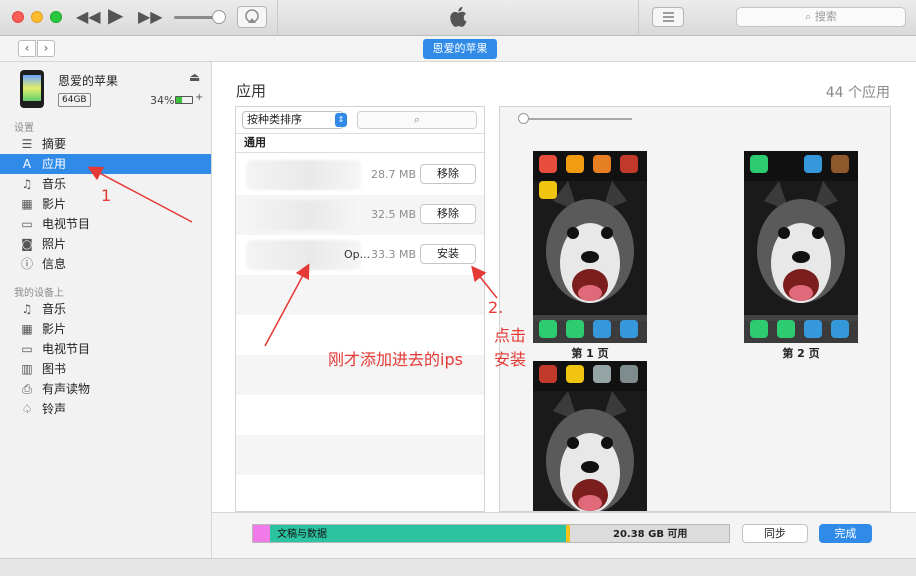 The width and height of the screenshot is (916, 576). Describe the element at coordinates (292, 256) in the screenshot. I see `annotation-arrows` at that location.